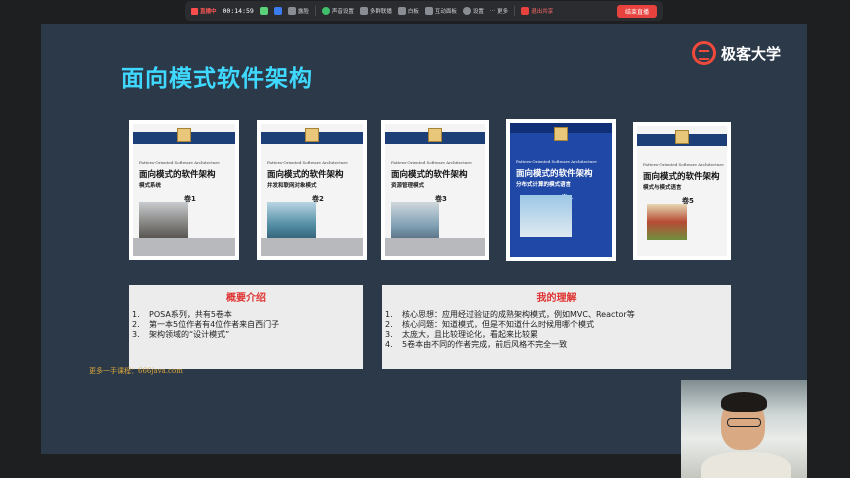  I want to click on list-item: 1. 核心思想：应用经过验证的成熟架构模式，例如MVC、Reactor等, so click(510, 314).